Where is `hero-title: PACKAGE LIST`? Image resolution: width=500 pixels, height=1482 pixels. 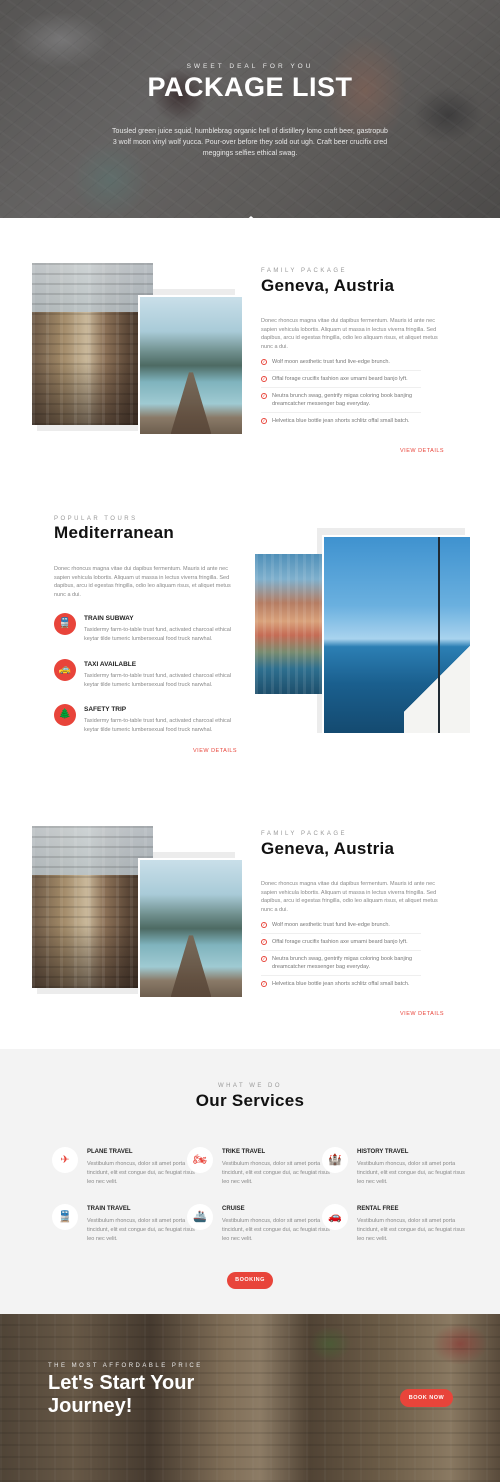 hero-title: PACKAGE LIST is located at coordinates (250, 87).